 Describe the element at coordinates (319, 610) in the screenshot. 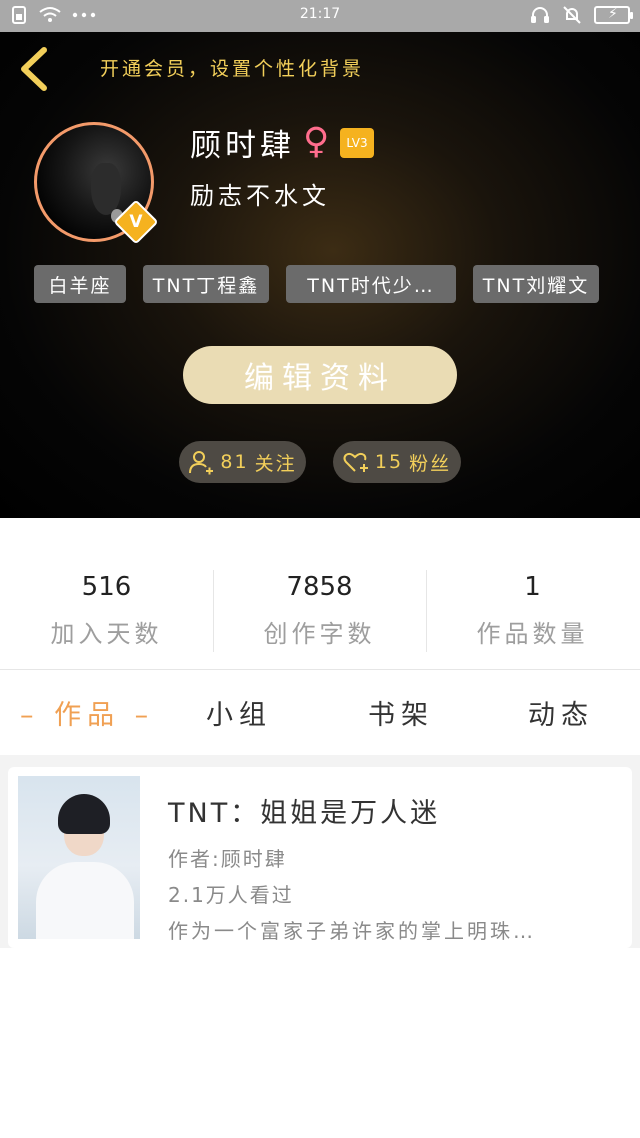

I see `stat-word-count: 7858 创作字数` at that location.